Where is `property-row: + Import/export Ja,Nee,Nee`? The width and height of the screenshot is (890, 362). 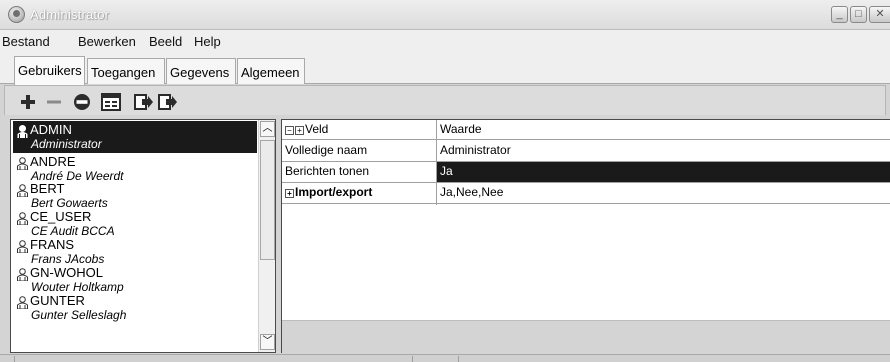 property-row: + Import/export Ja,Nee,Nee is located at coordinates (586, 193).